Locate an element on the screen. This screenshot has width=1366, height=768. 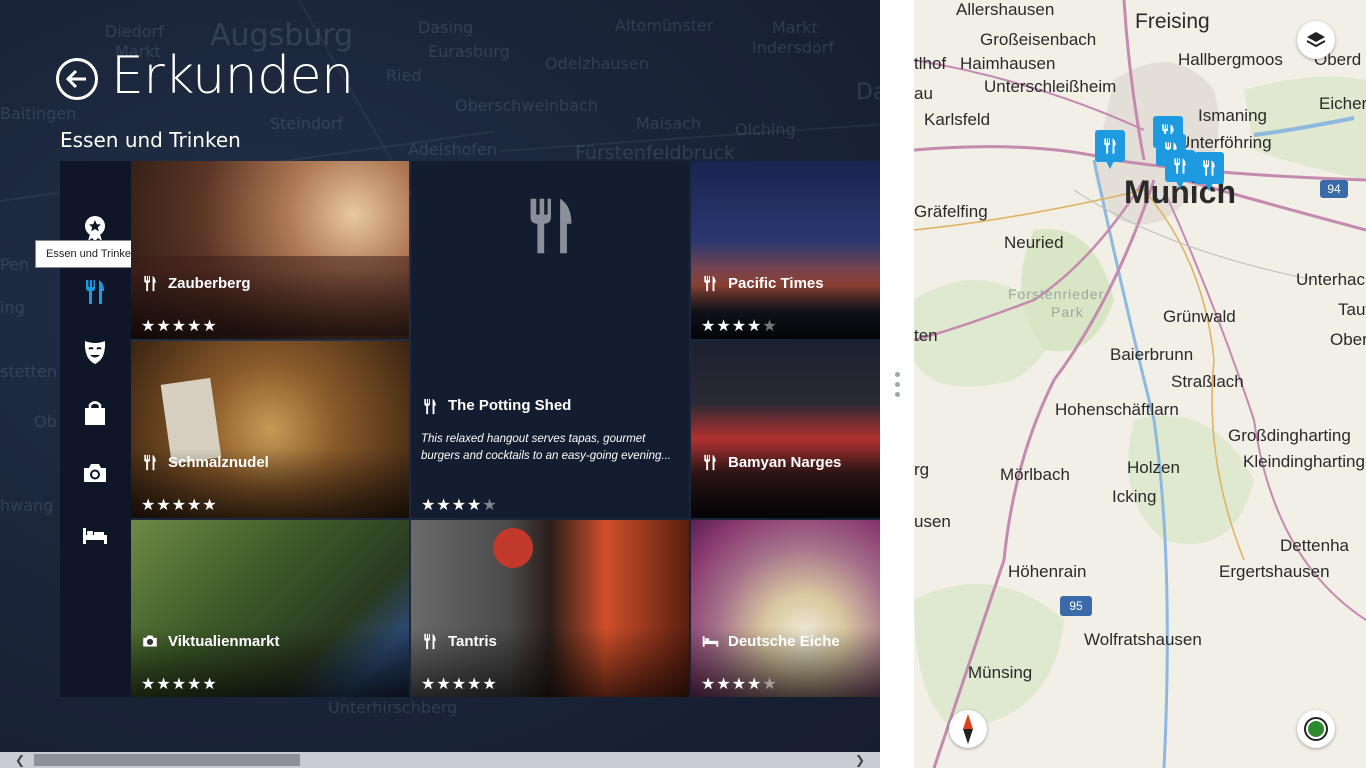
map-place-label: Hohenschäftlarn is located at coordinates (1117, 409).